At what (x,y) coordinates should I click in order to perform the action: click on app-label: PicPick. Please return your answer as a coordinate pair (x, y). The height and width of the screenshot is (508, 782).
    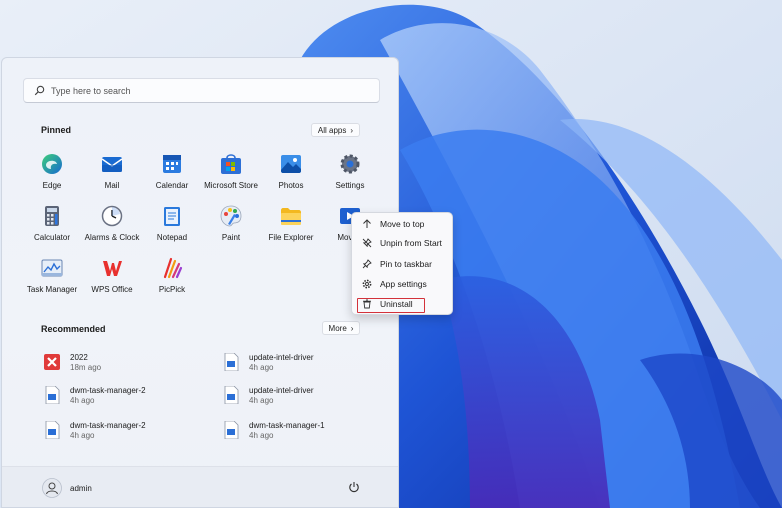
    Looking at the image, I should click on (172, 289).